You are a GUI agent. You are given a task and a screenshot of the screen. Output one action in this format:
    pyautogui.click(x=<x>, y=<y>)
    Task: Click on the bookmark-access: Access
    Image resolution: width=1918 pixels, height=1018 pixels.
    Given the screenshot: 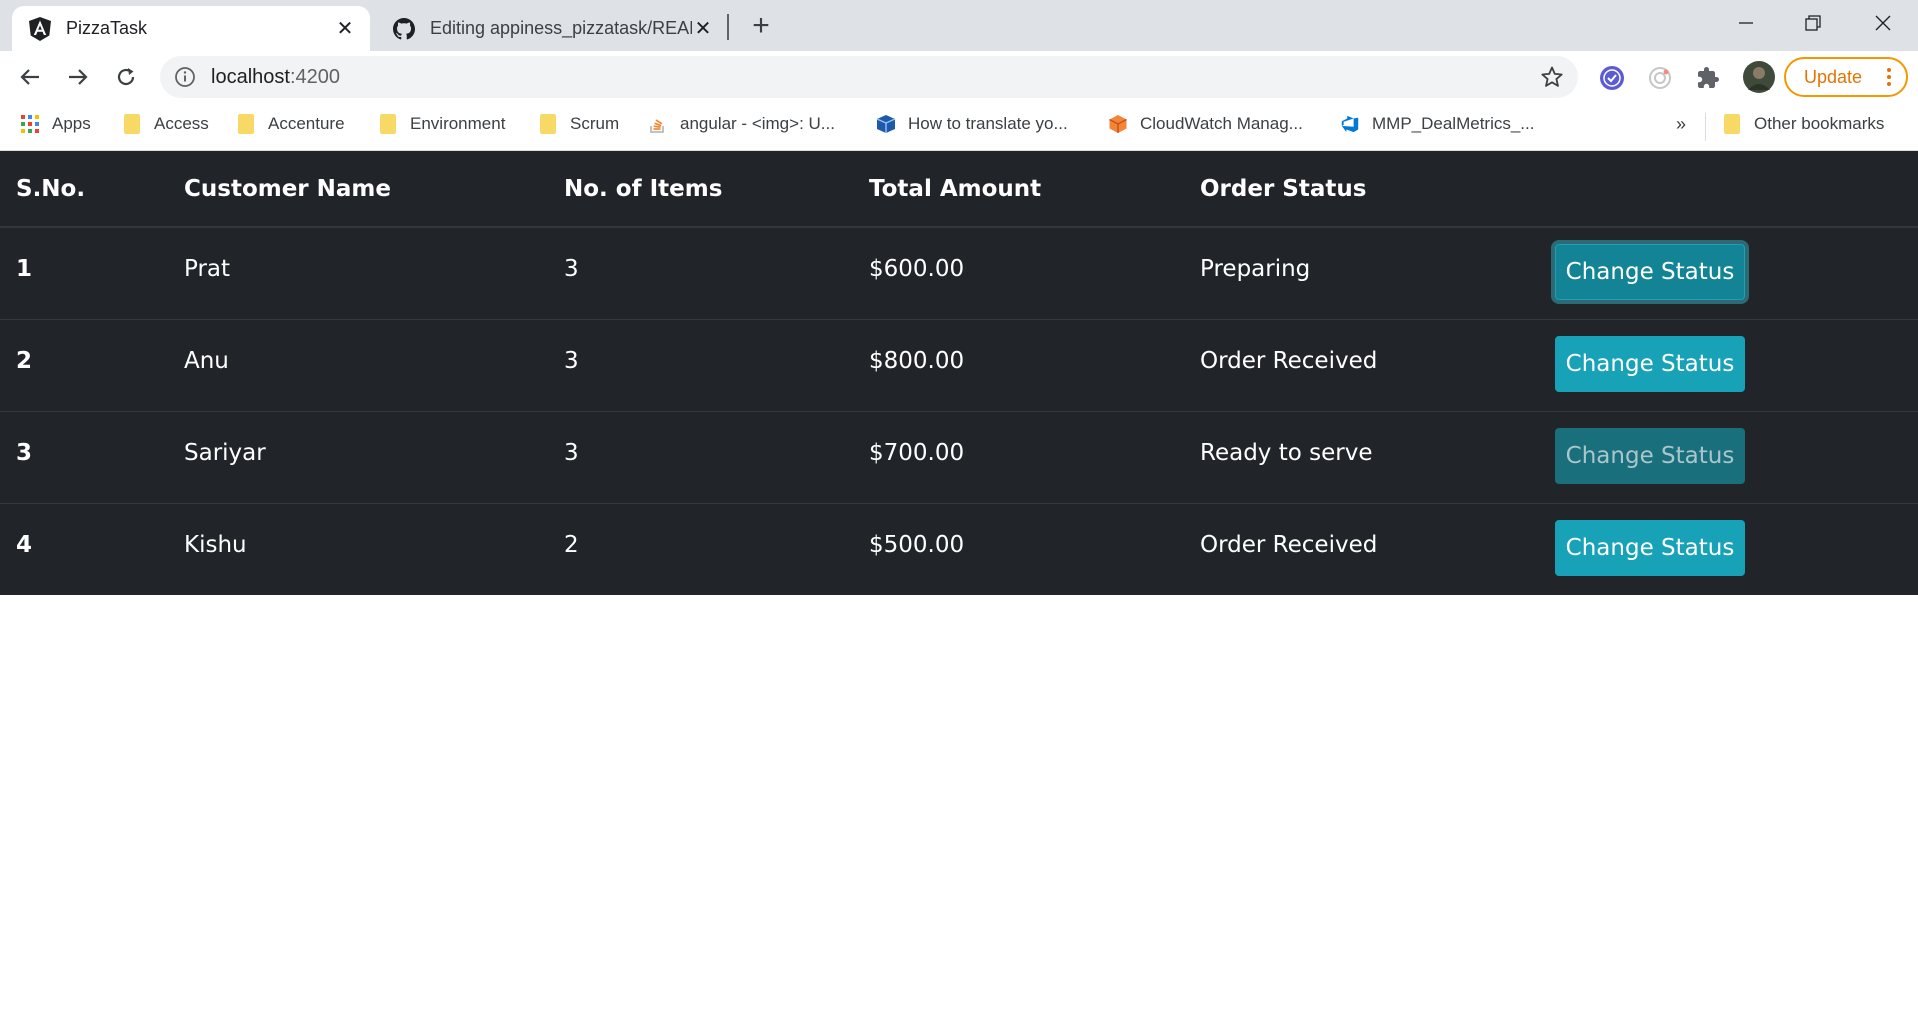 What is the action you would take?
    pyautogui.click(x=165, y=124)
    